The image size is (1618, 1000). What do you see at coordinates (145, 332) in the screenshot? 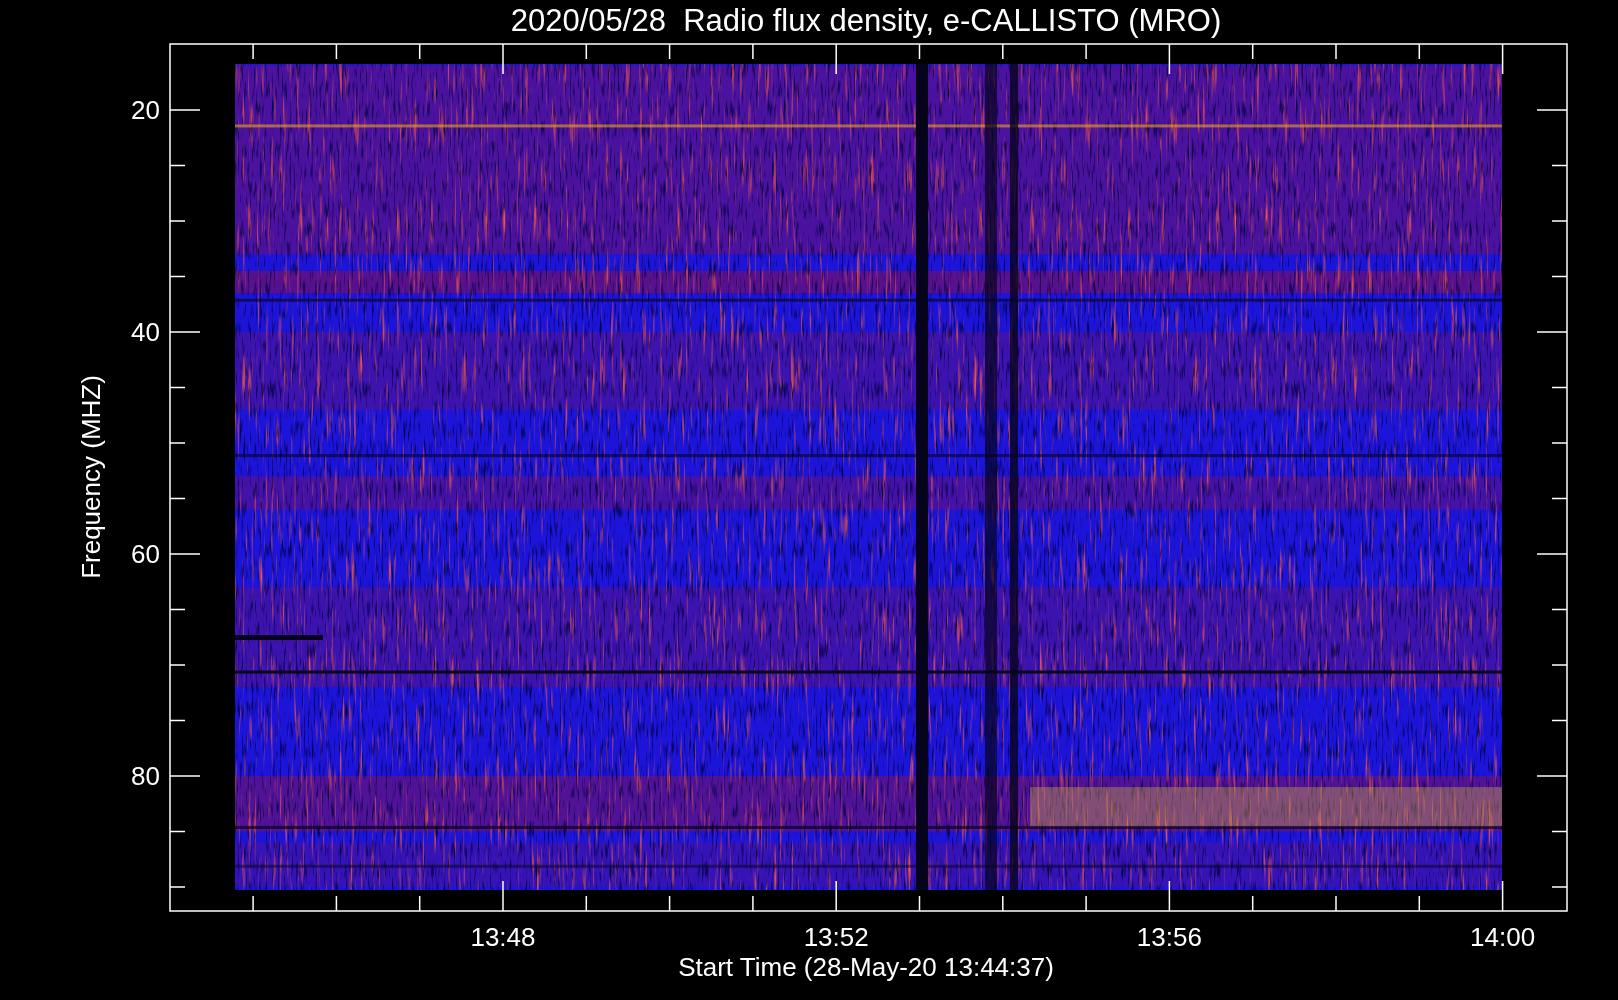
I see `tick-label: 40` at bounding box center [145, 332].